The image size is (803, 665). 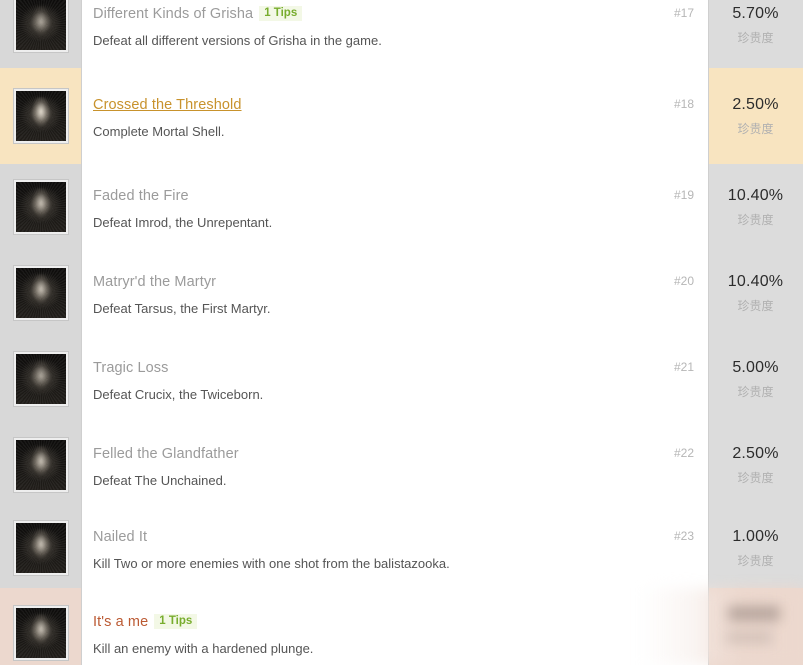 What do you see at coordinates (683, 367) in the screenshot?
I see `achievement-index: #21` at bounding box center [683, 367].